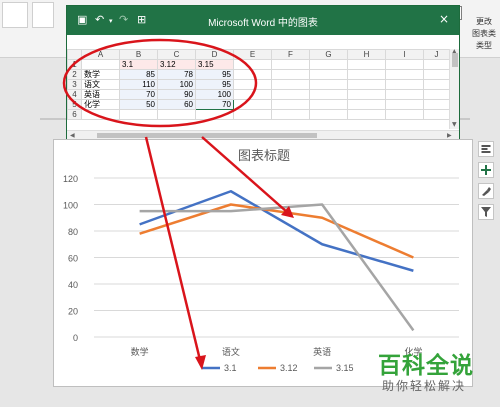 The image size is (500, 407). What do you see at coordinates (486, 191) in the screenshot?
I see `chart-styles-icon` at bounding box center [486, 191].